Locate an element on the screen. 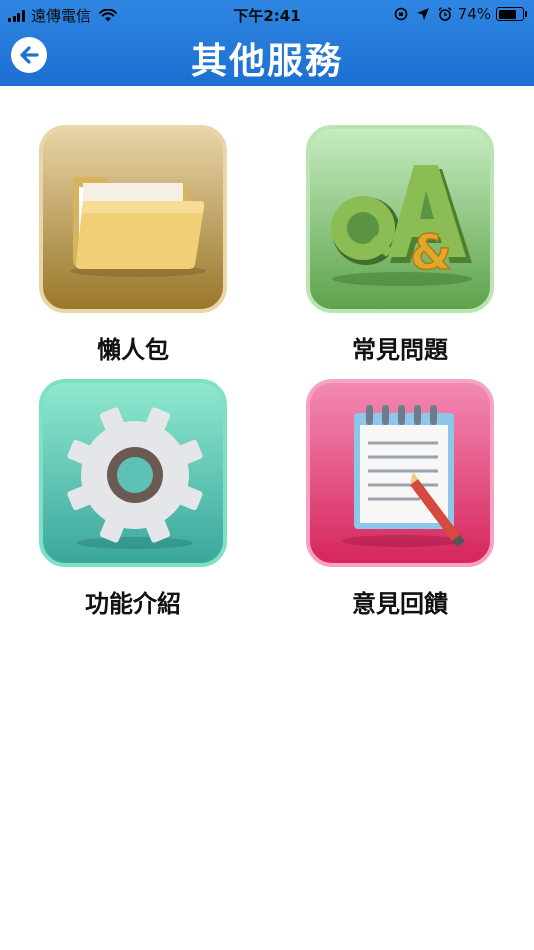 This screenshot has height=950, width=534. battery-icon is located at coordinates (511, 14).